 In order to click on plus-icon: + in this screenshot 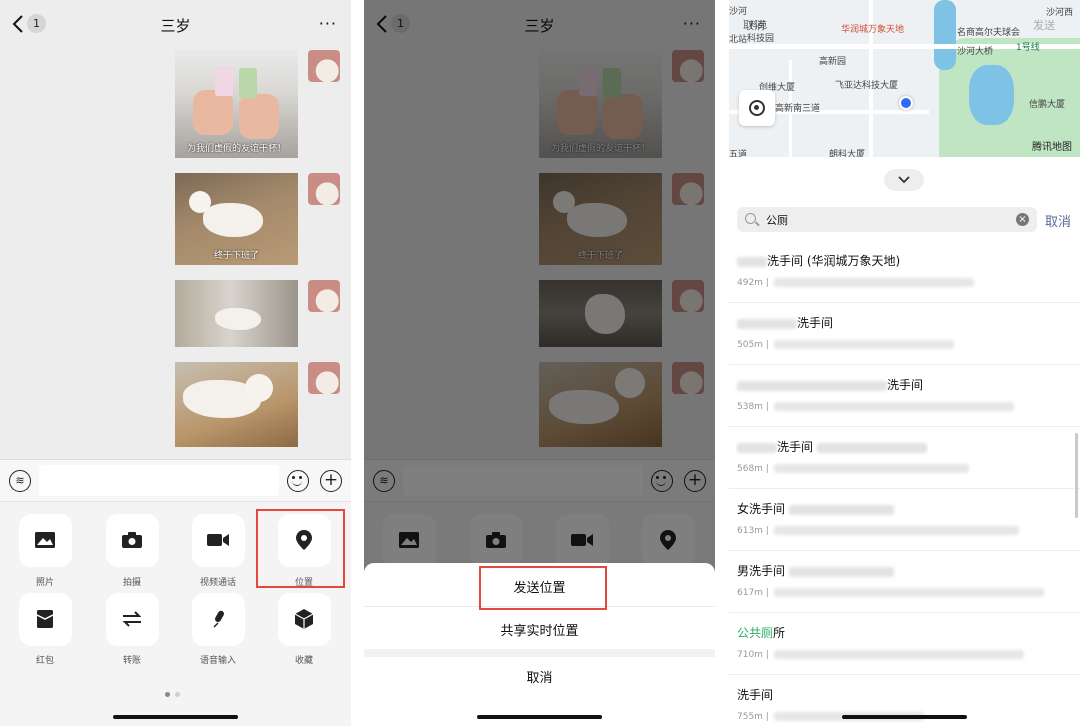, I will do `click(331, 481)`.